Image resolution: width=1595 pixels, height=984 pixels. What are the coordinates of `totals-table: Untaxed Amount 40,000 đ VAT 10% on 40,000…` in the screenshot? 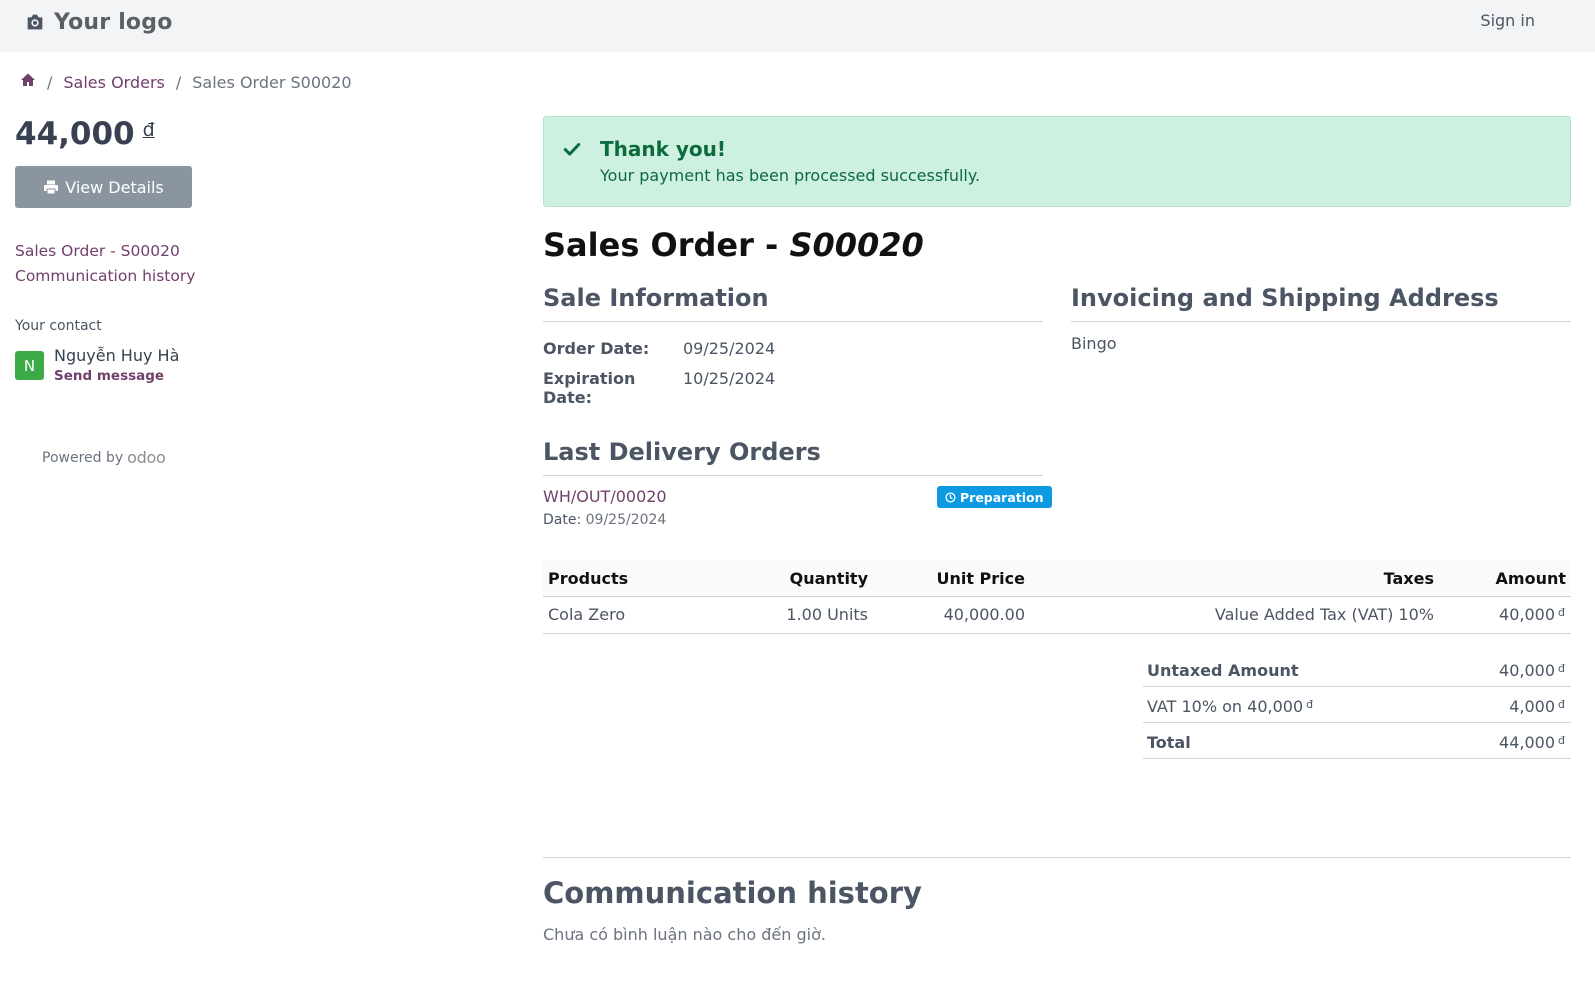 It's located at (1357, 705).